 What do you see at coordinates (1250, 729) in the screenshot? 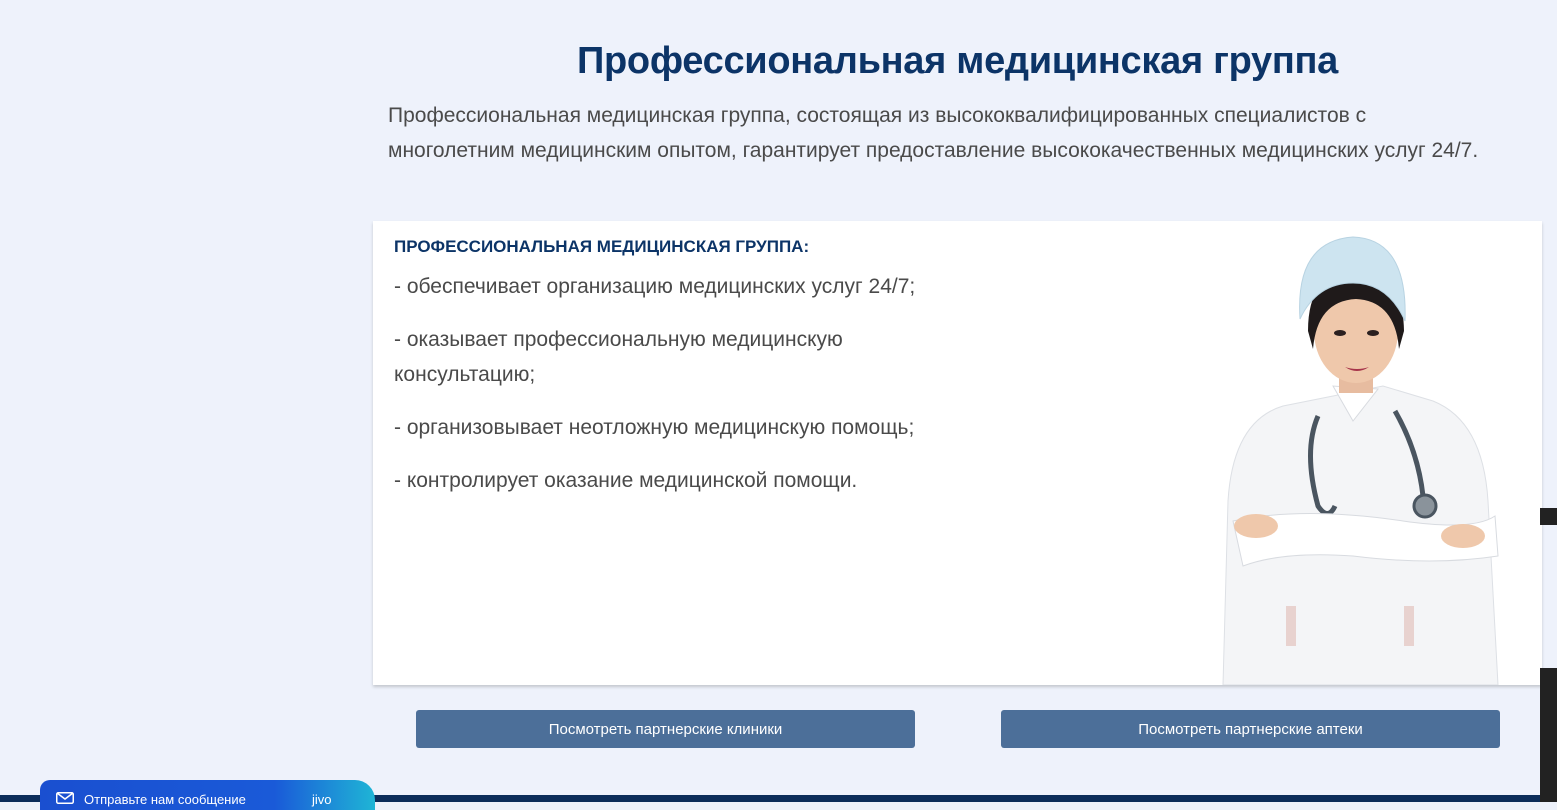
I see `partner-pharmacies-button: Посмотреть партнерские аптеки` at bounding box center [1250, 729].